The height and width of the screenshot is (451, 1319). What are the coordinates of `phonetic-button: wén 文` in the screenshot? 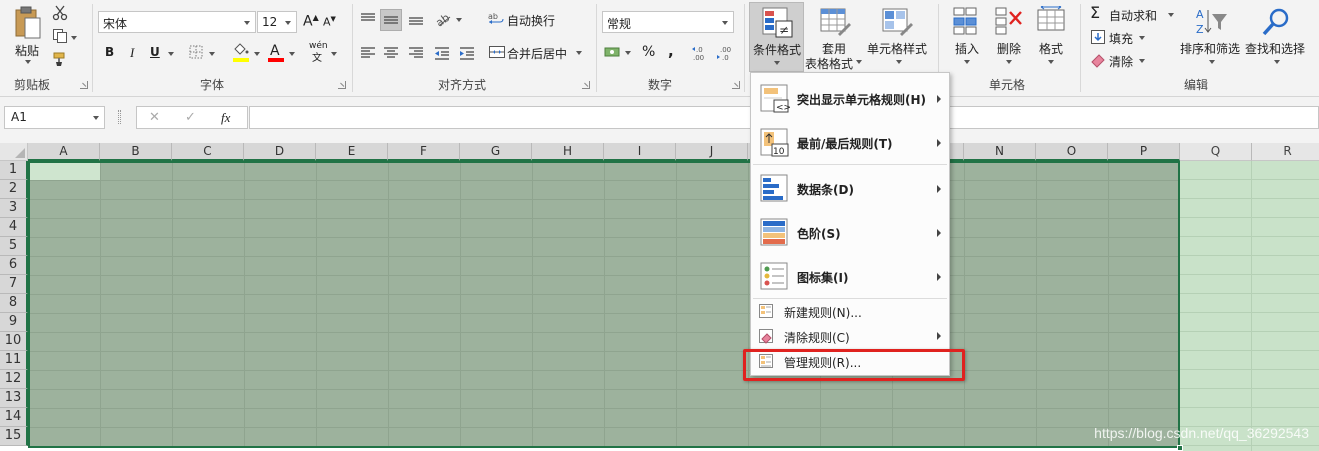 It's located at (324, 52).